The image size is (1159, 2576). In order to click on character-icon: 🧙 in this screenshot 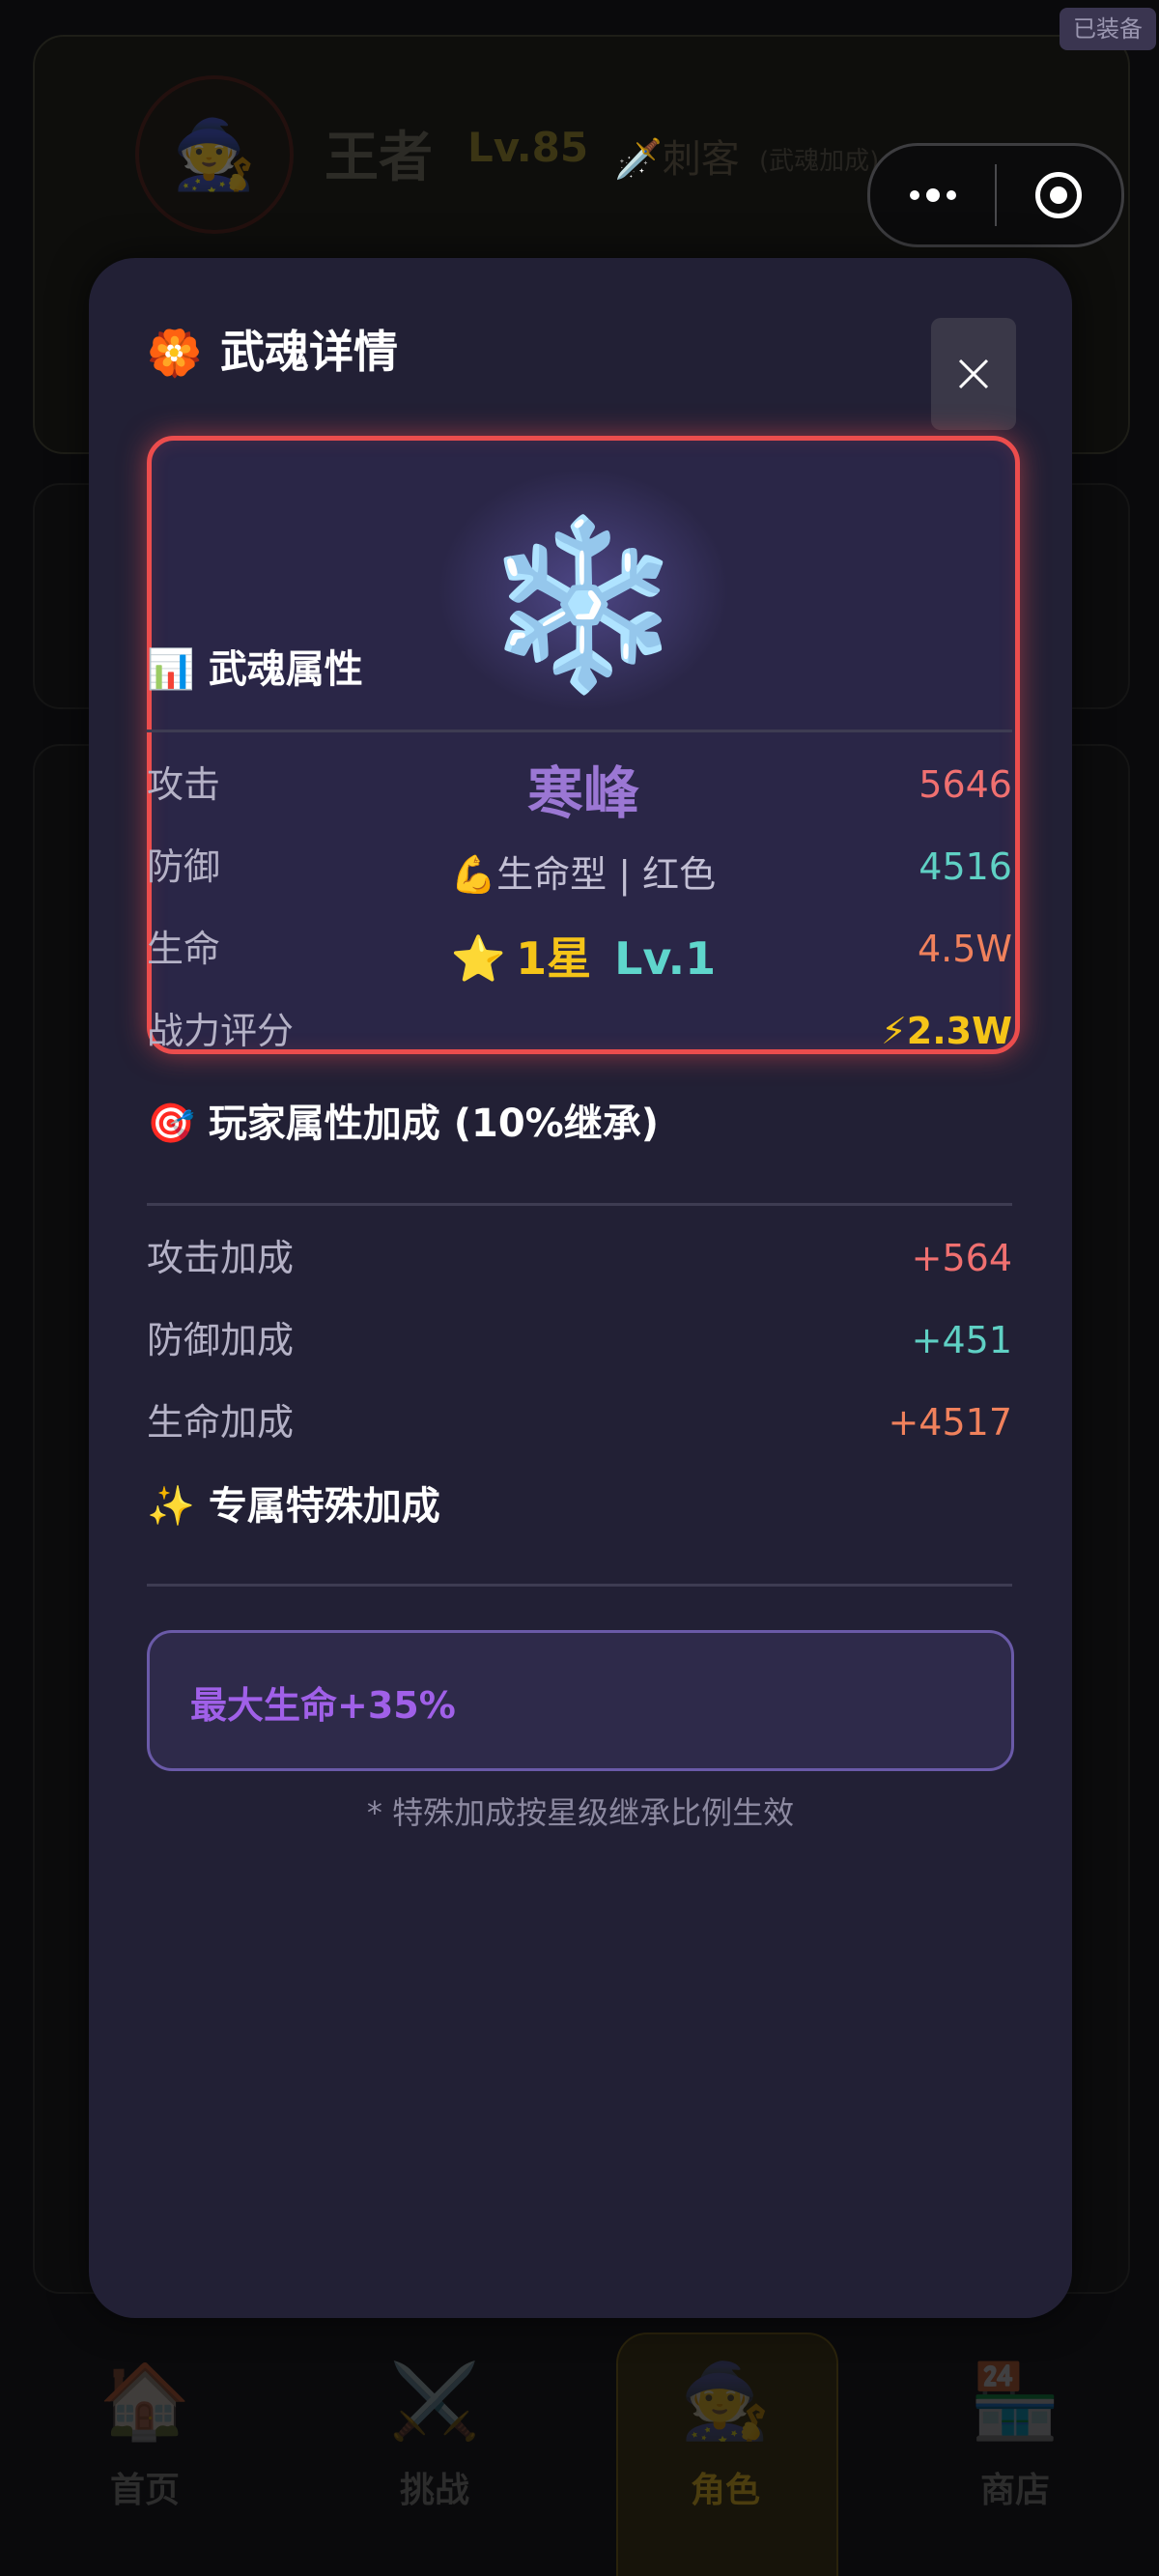, I will do `click(725, 2401)`.